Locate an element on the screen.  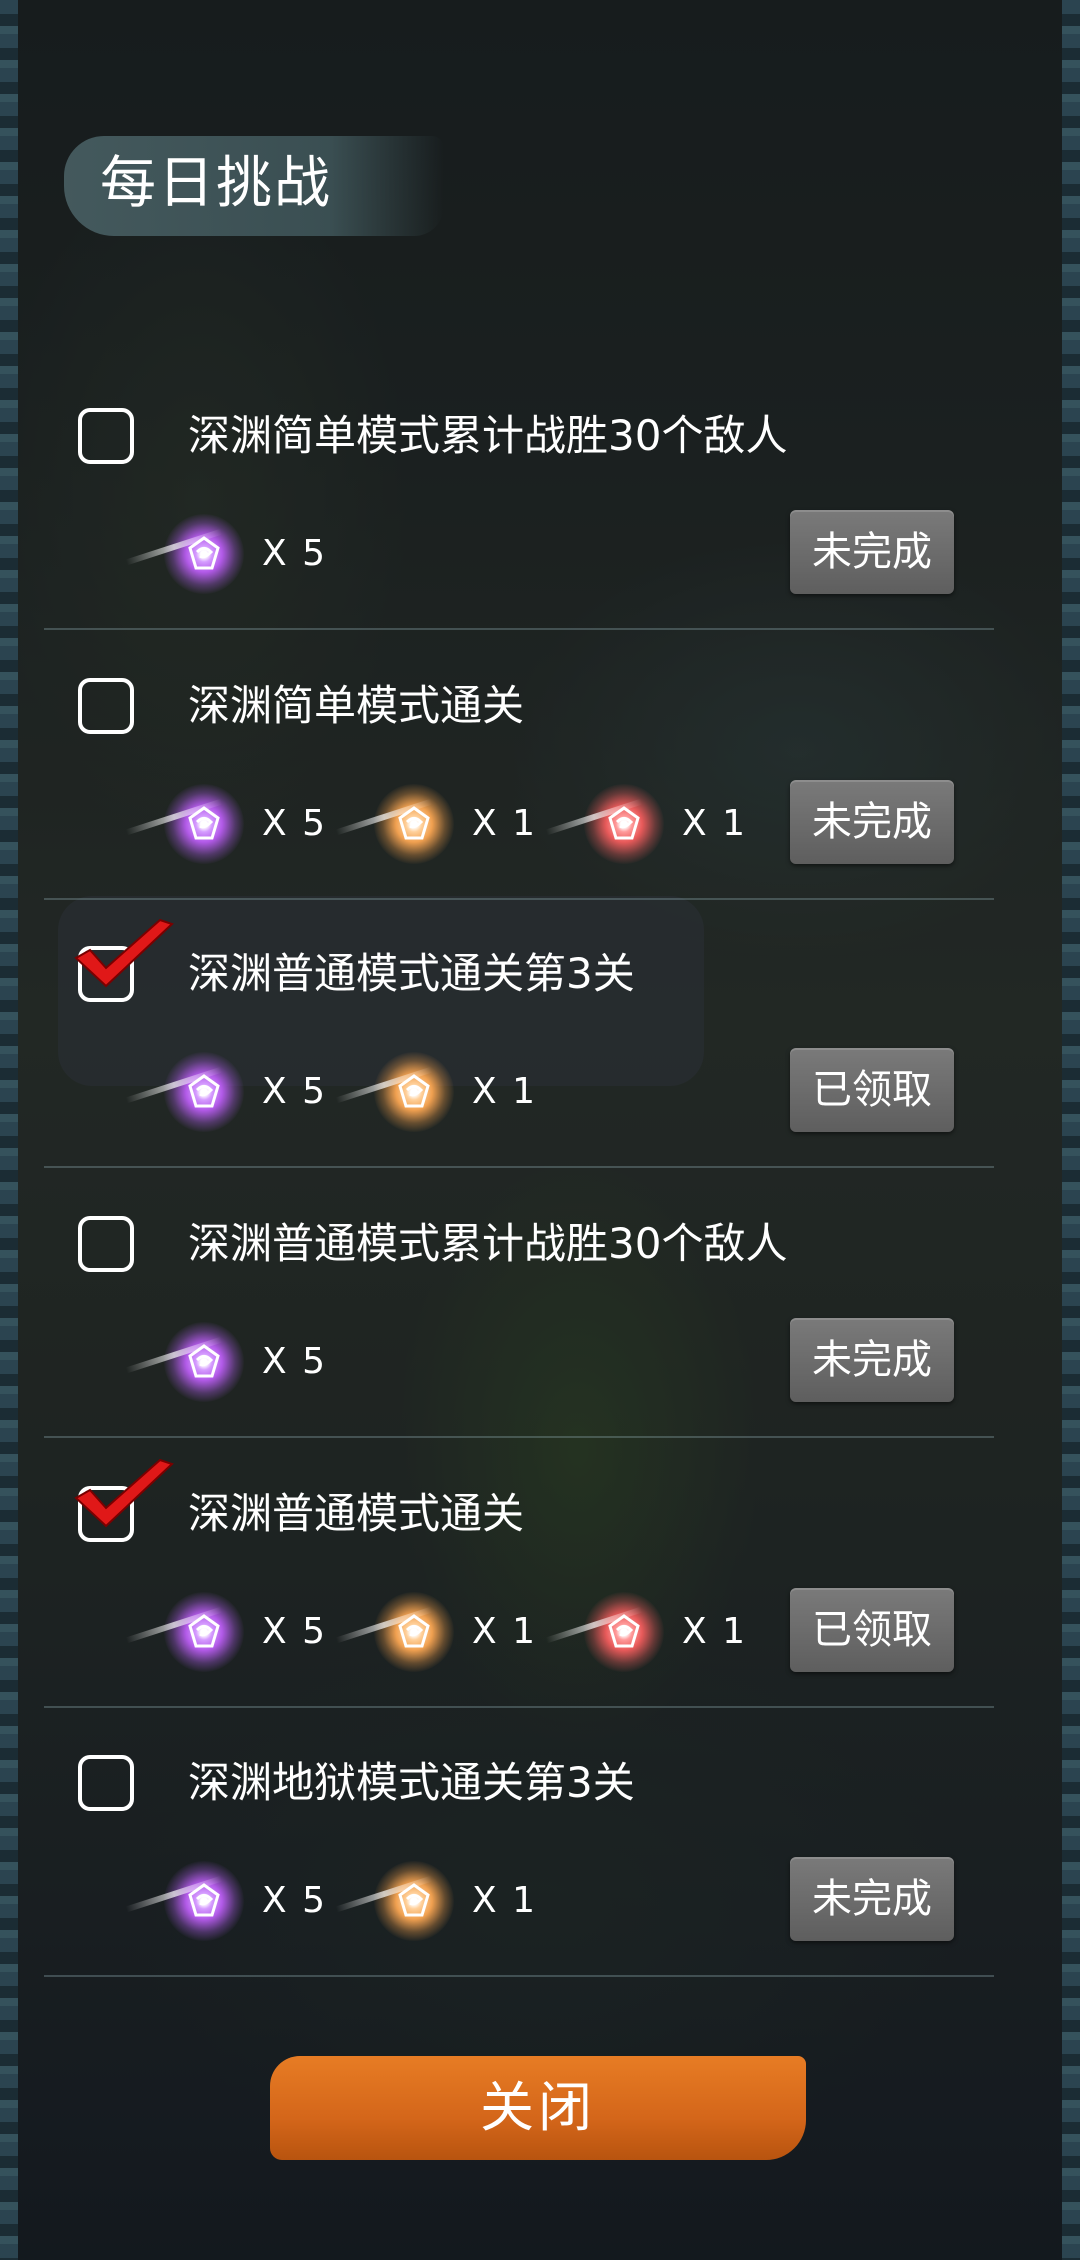
stone-border-left is located at coordinates (9, 1130).